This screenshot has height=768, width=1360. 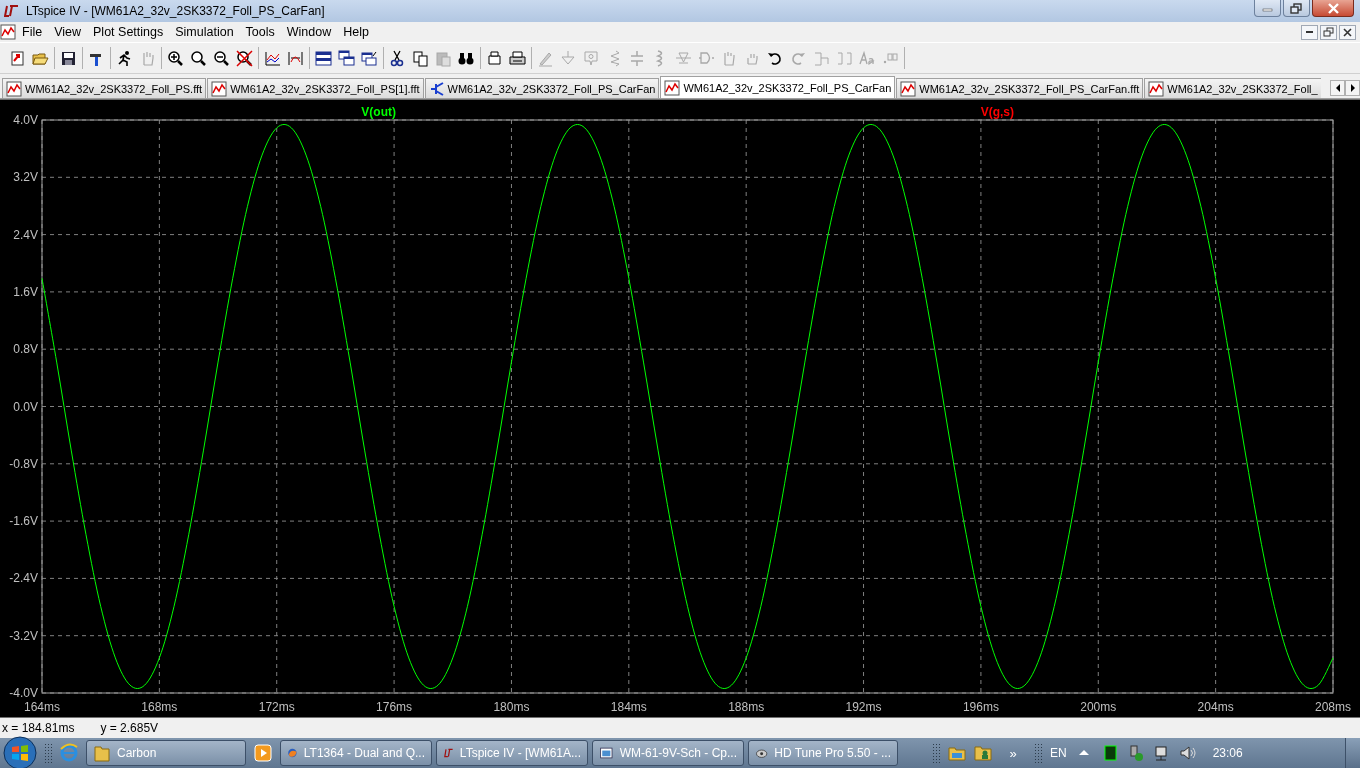 What do you see at coordinates (20, 751) in the screenshot?
I see `start-button` at bounding box center [20, 751].